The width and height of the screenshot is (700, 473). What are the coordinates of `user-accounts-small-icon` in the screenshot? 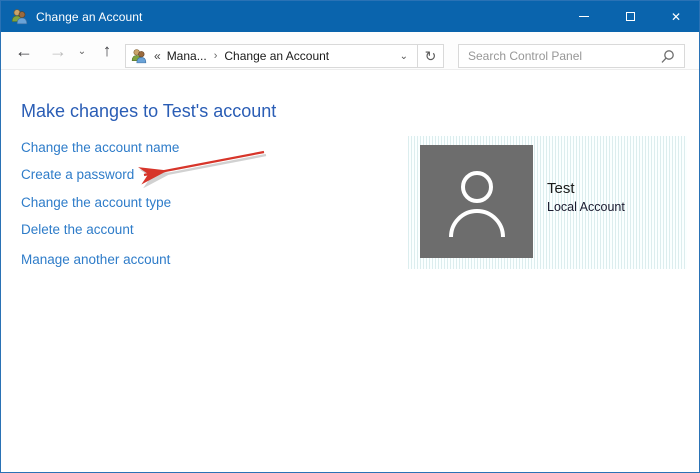 It's located at (139, 56).